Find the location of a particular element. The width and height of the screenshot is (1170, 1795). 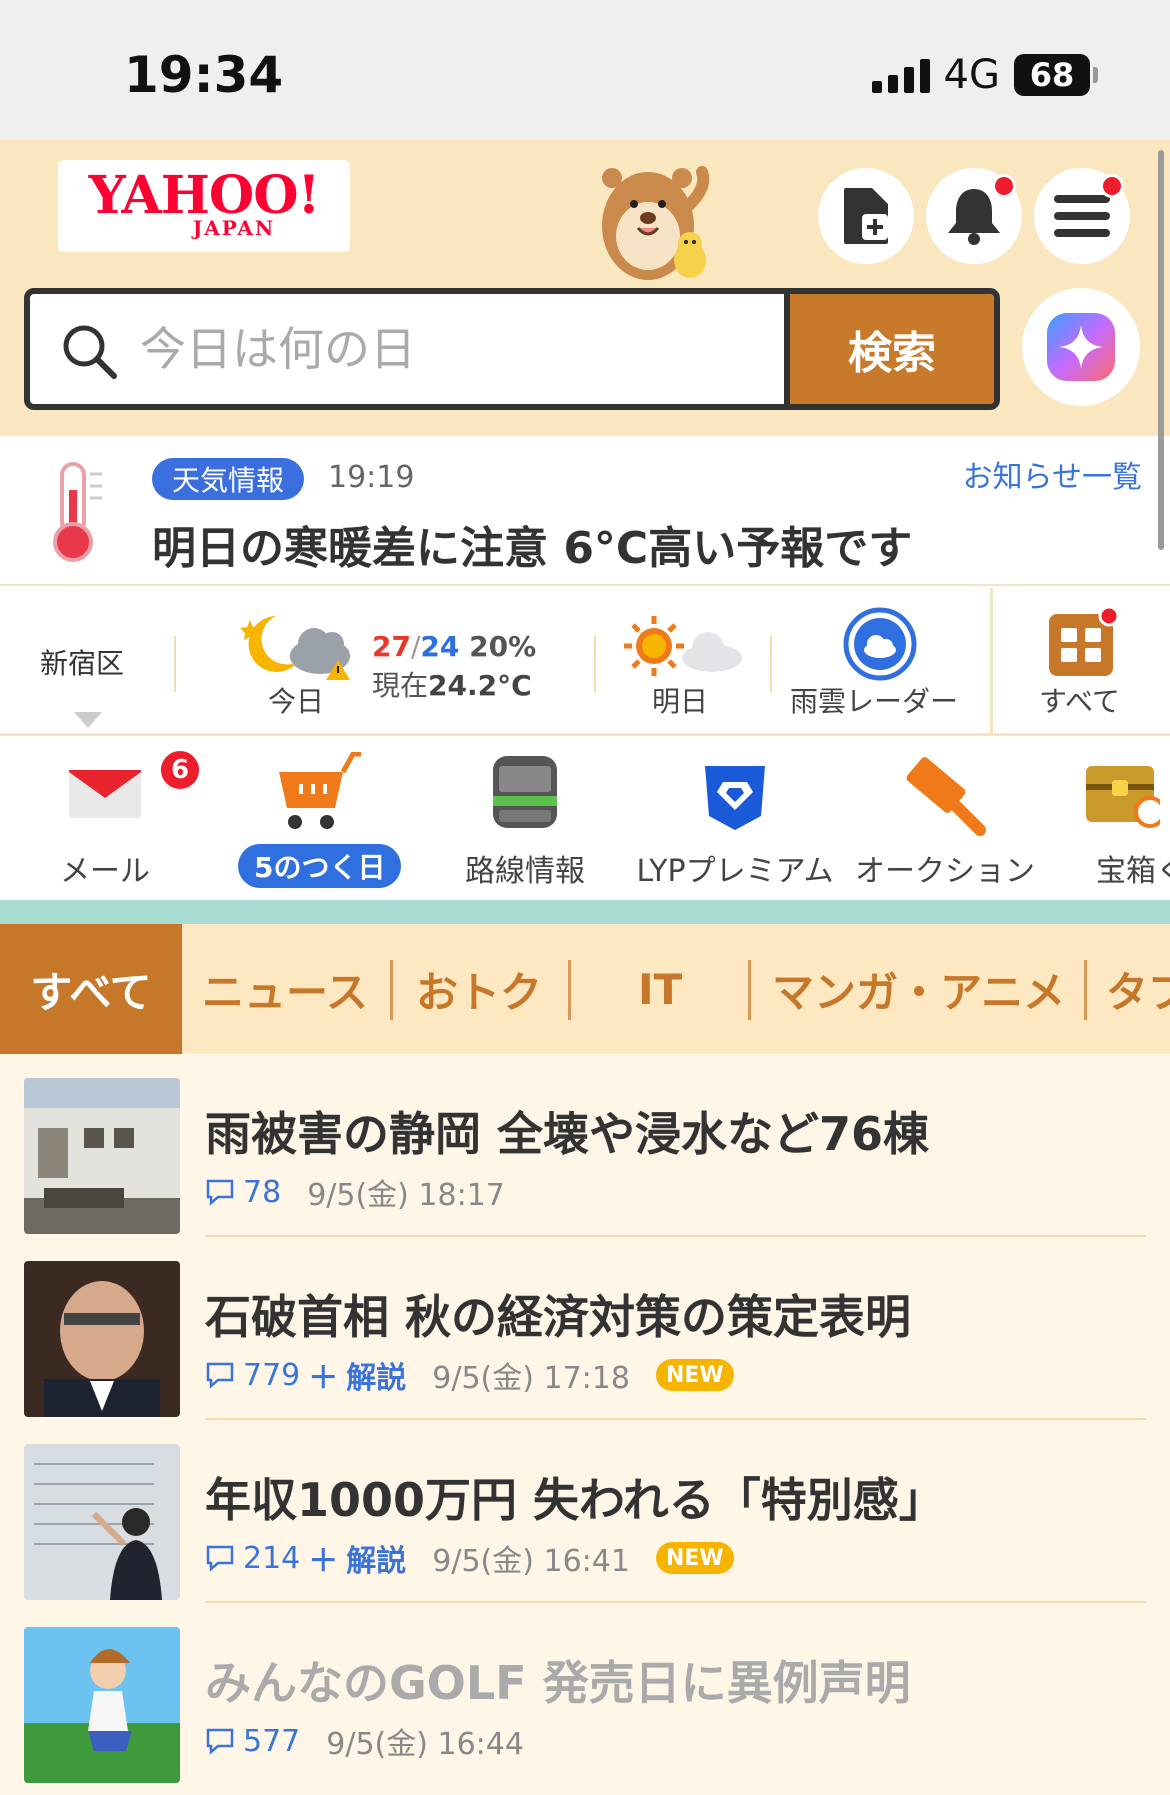

today-label: 今日 is located at coordinates (296, 700).